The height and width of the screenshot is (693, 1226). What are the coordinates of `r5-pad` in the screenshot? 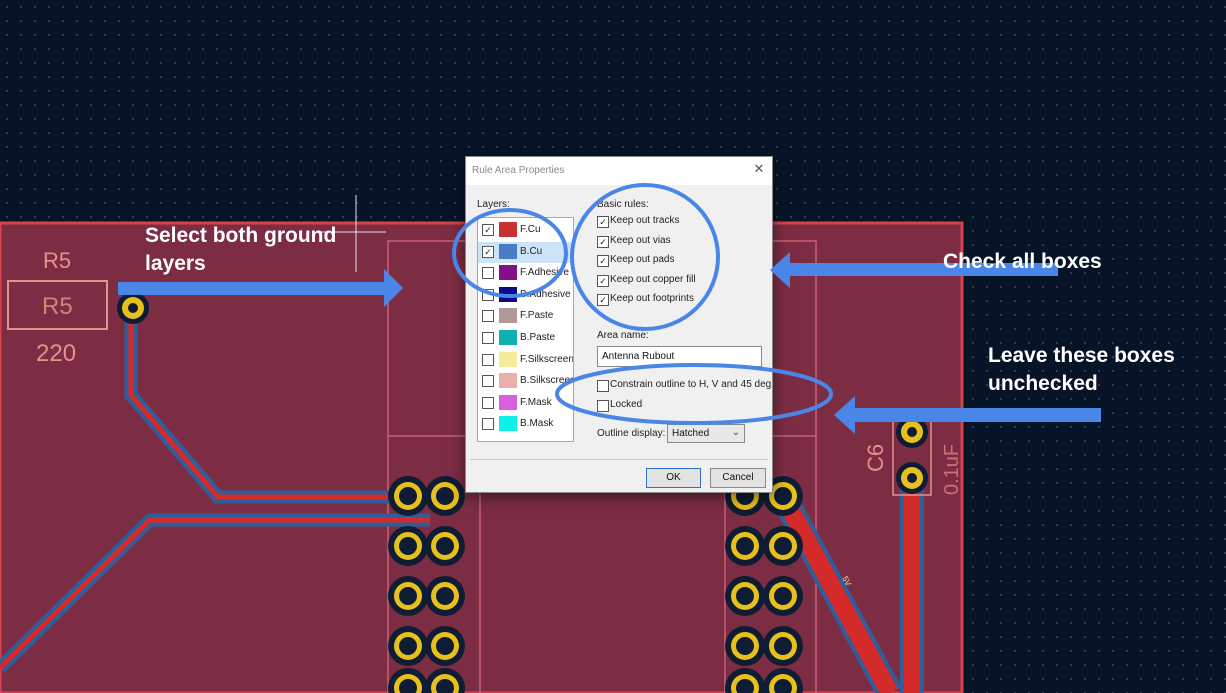 It's located at (133, 308).